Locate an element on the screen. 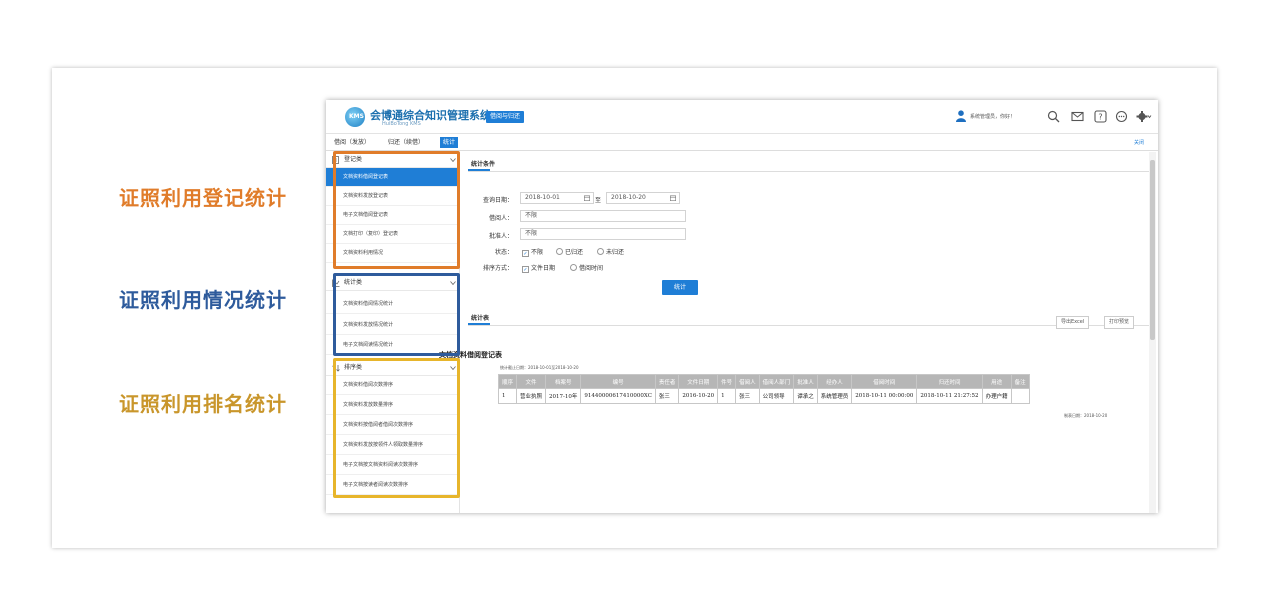 This screenshot has height=602, width=1269. tab-bar: 借阅（发放） 归还（续借） 统计 关闭 is located at coordinates (742, 142).